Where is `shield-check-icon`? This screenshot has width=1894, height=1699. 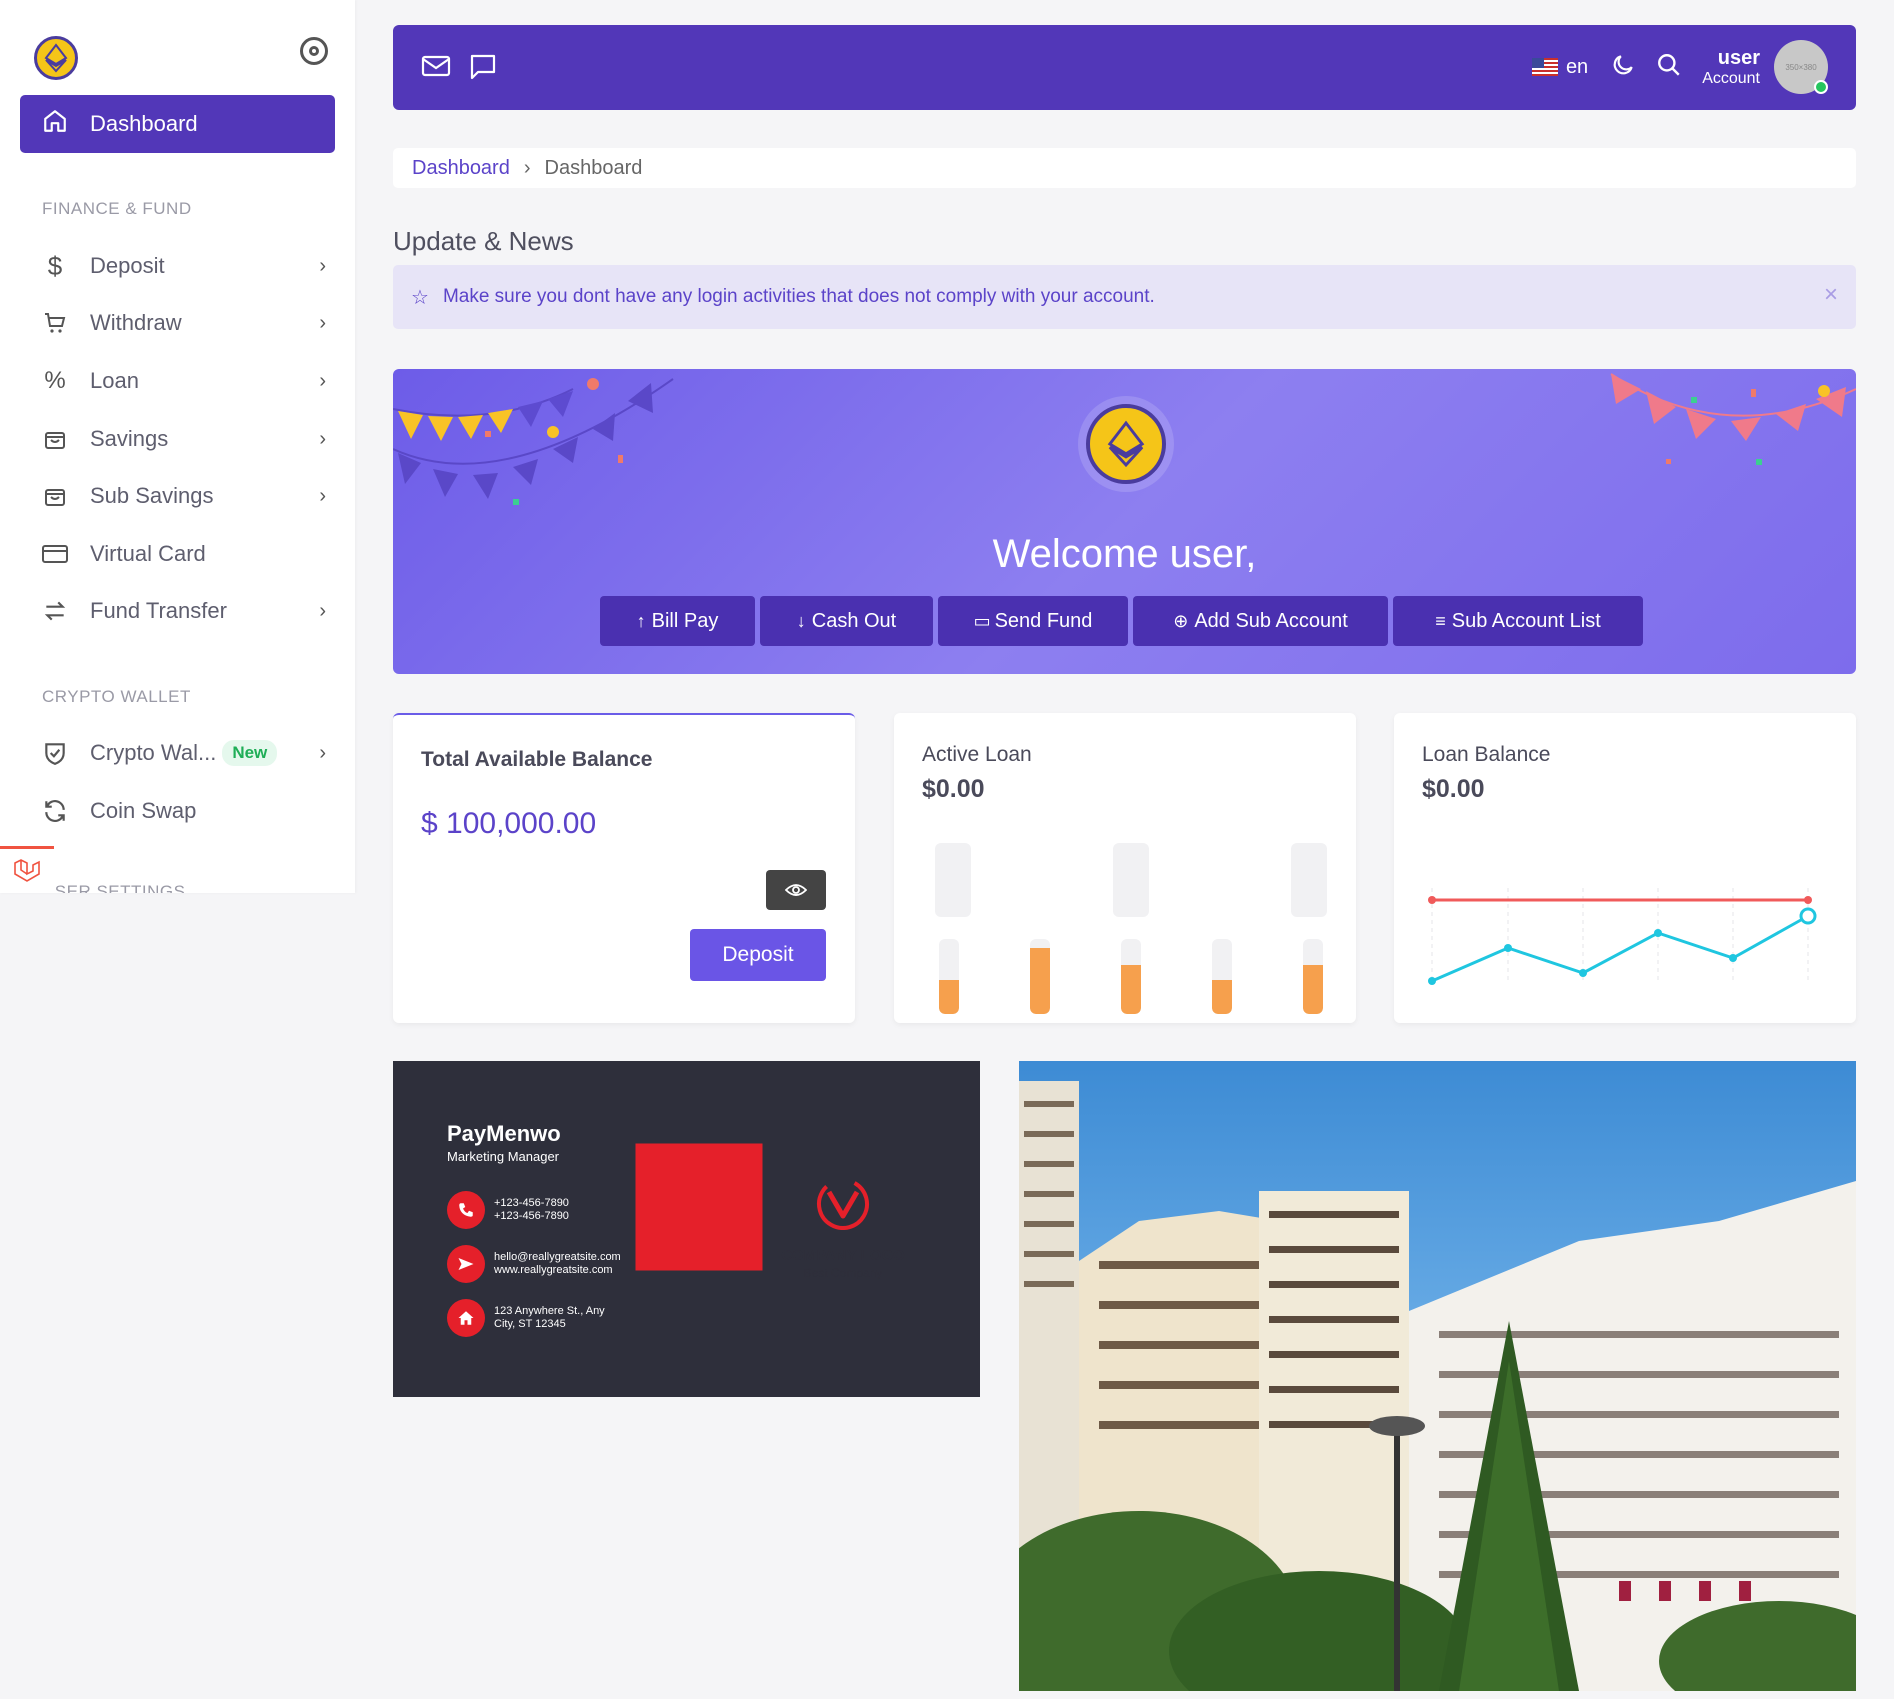
shield-check-icon is located at coordinates (55, 753).